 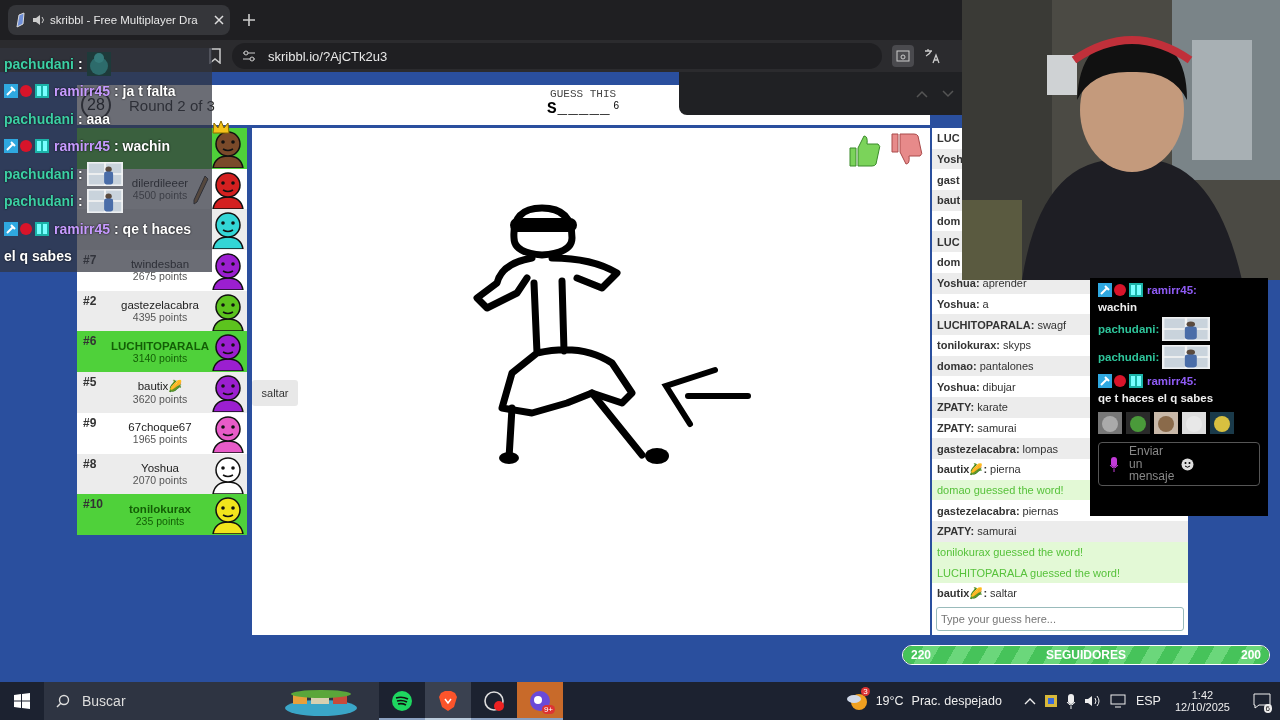 What do you see at coordinates (142, 146) in the screenshot?
I see `chat-text: : wachin` at bounding box center [142, 146].